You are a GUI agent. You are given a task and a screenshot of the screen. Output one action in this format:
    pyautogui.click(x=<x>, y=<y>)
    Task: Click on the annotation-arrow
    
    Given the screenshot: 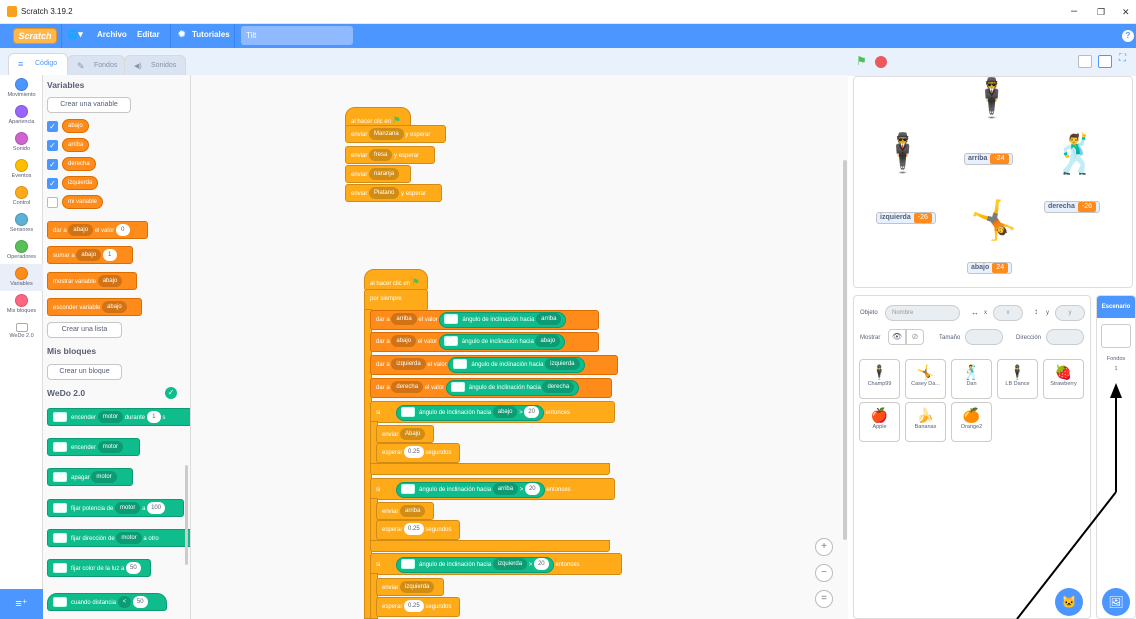 What is the action you would take?
    pyautogui.click(x=1069, y=501)
    